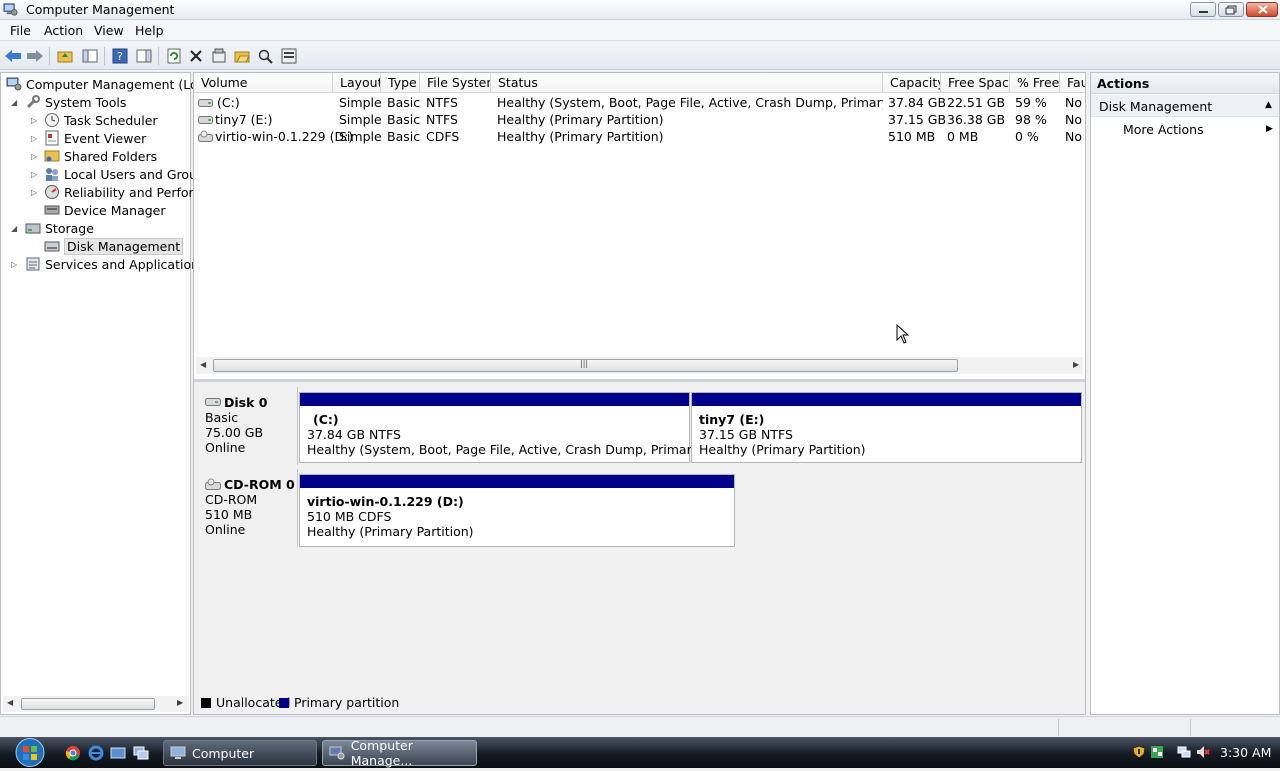 The height and width of the screenshot is (771, 1280). What do you see at coordinates (90, 56) in the screenshot?
I see `show-hide-console-tree-button` at bounding box center [90, 56].